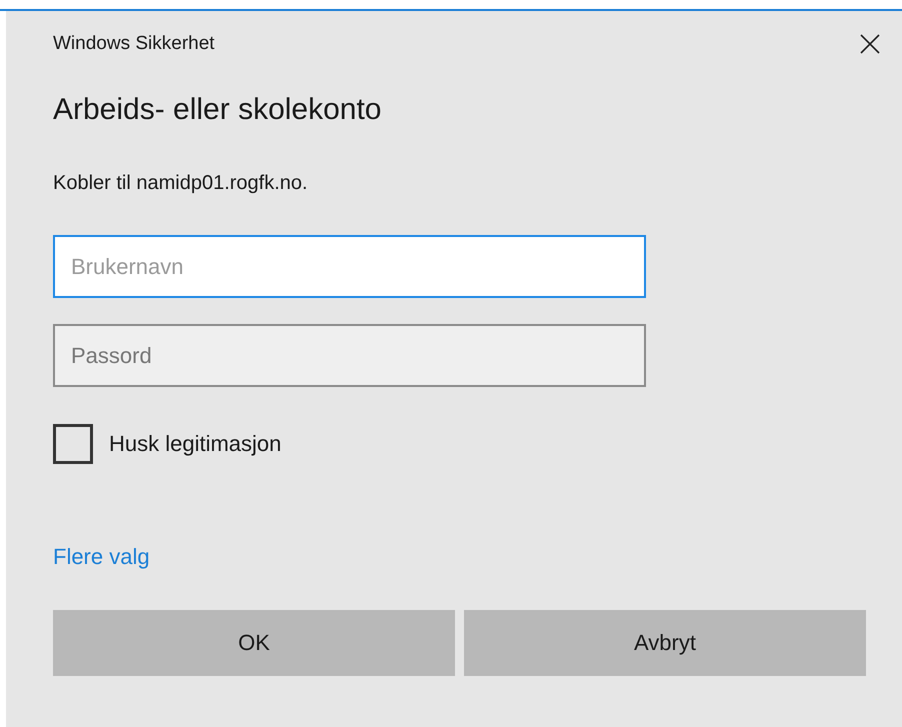 The width and height of the screenshot is (902, 727). What do you see at coordinates (349, 266) in the screenshot?
I see `username-field: Brukernavn` at bounding box center [349, 266].